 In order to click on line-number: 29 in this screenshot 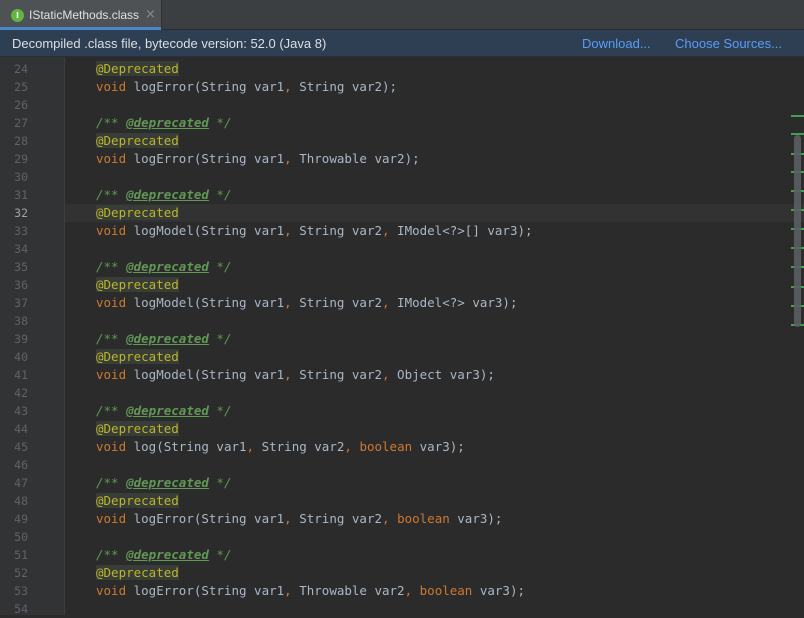, I will do `click(21, 159)`.